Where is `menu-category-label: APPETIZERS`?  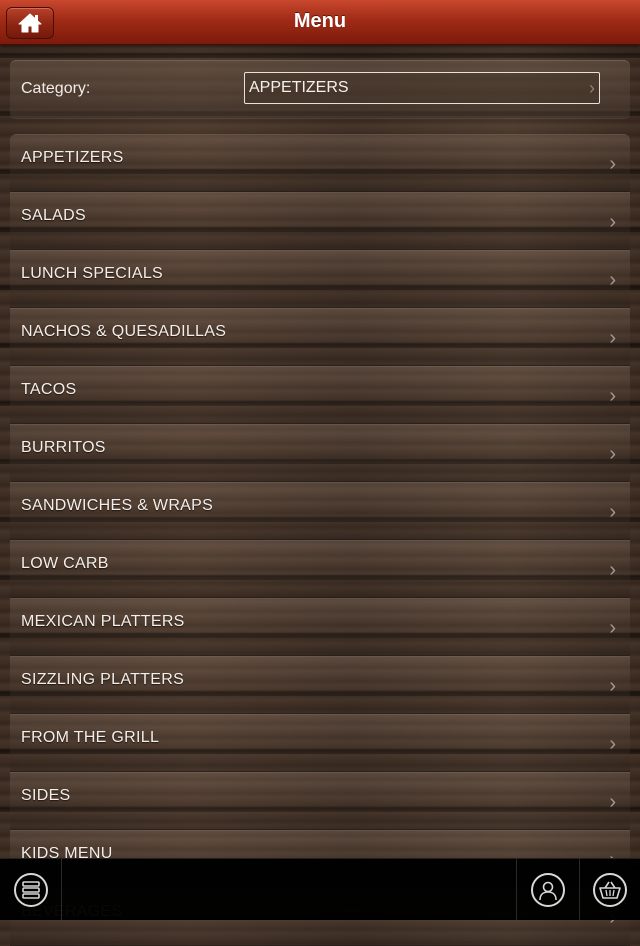 menu-category-label: APPETIZERS is located at coordinates (72, 157).